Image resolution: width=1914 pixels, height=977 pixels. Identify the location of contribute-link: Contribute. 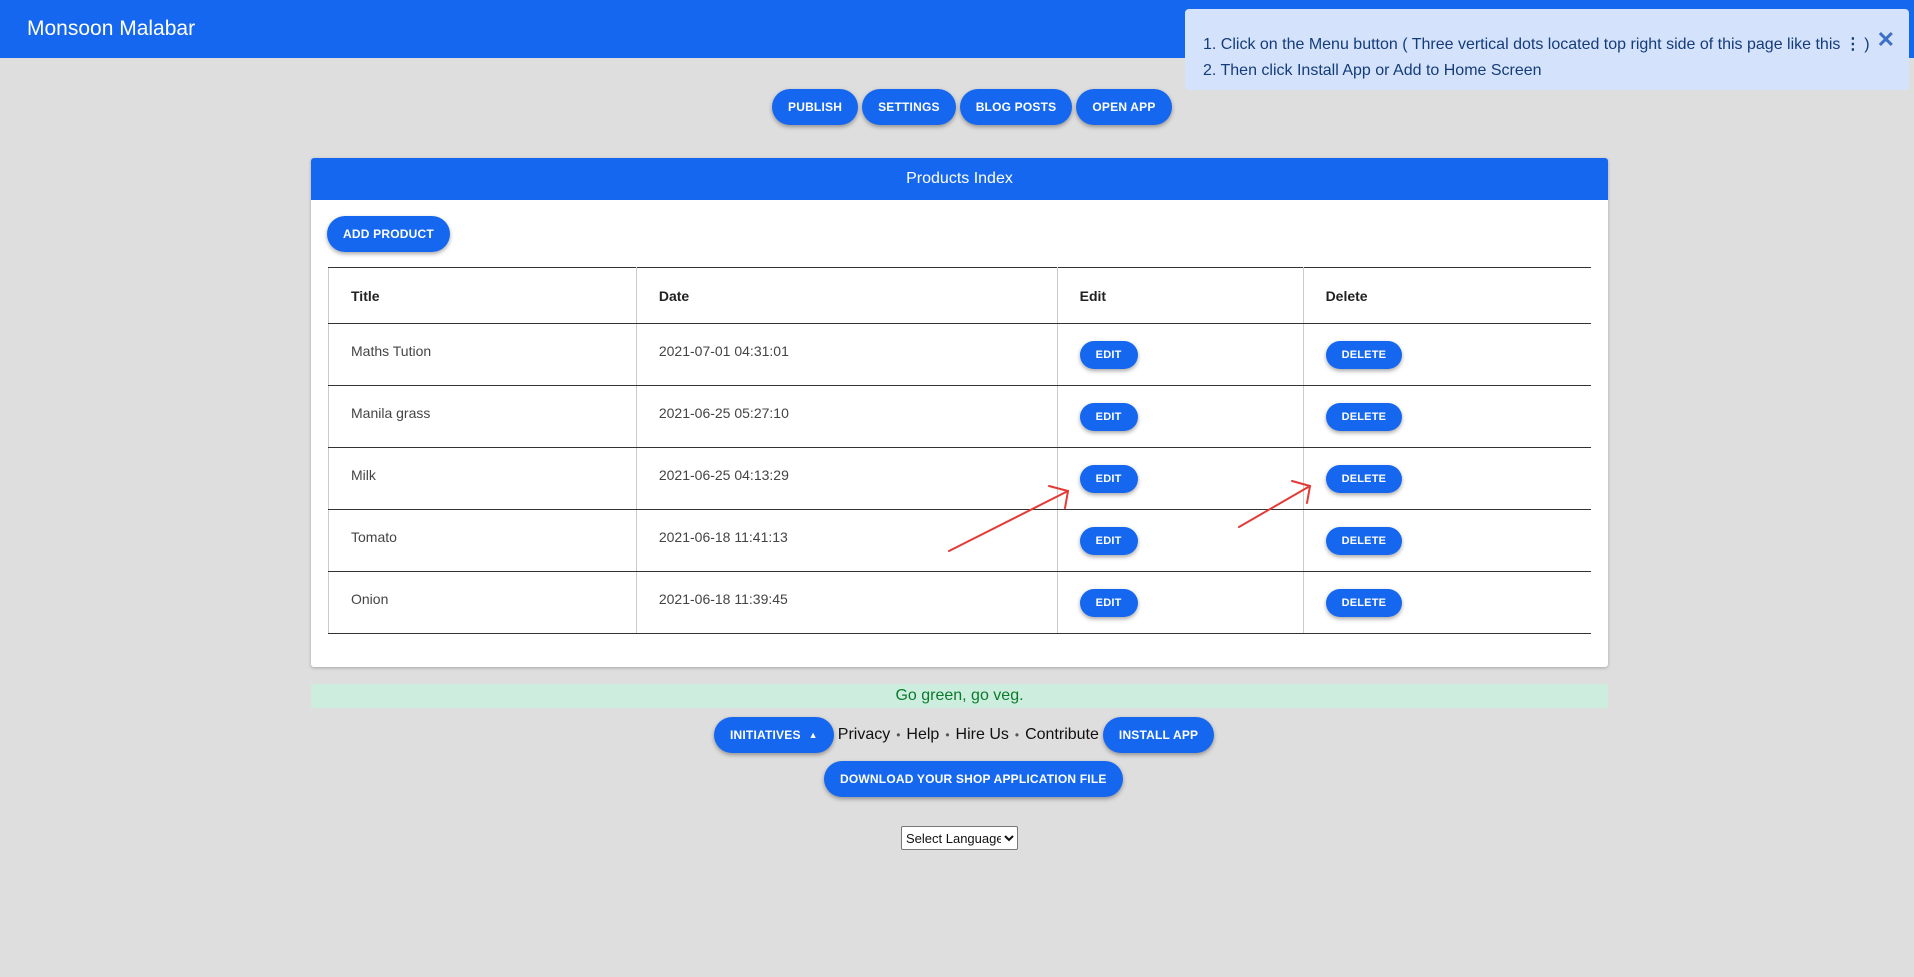
(1062, 735).